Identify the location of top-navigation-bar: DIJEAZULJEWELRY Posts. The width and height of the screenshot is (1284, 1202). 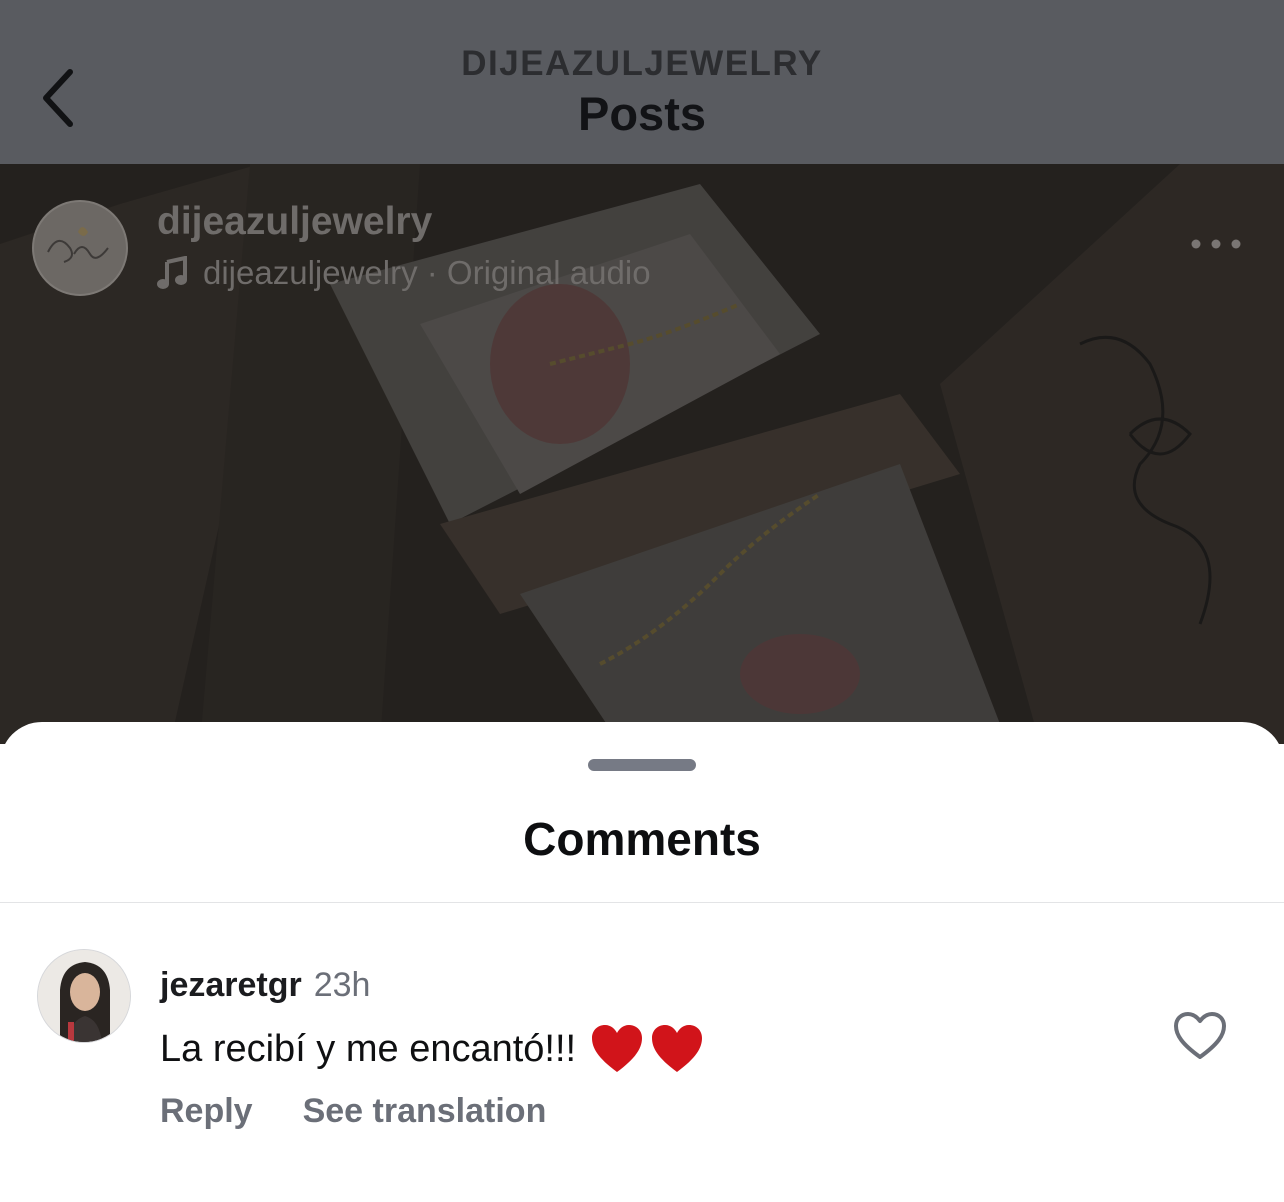
(642, 82).